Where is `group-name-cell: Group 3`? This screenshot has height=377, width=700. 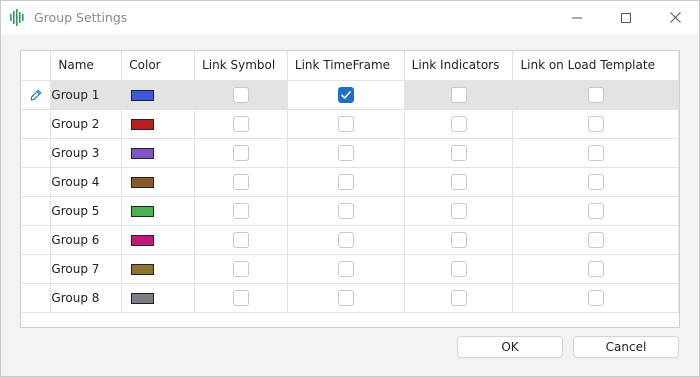
group-name-cell: Group 3 is located at coordinates (86, 153).